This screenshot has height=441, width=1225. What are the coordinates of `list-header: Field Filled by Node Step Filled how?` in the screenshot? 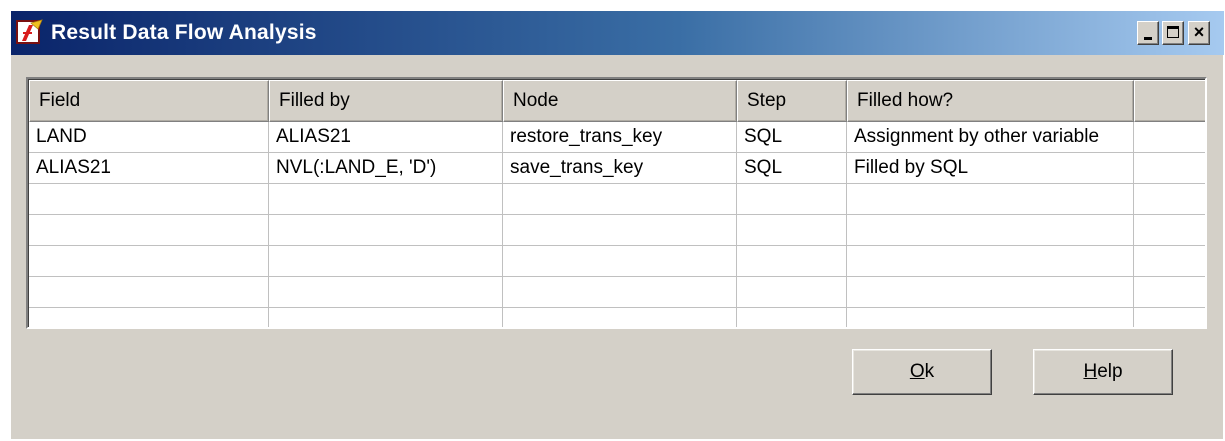 It's located at (617, 101).